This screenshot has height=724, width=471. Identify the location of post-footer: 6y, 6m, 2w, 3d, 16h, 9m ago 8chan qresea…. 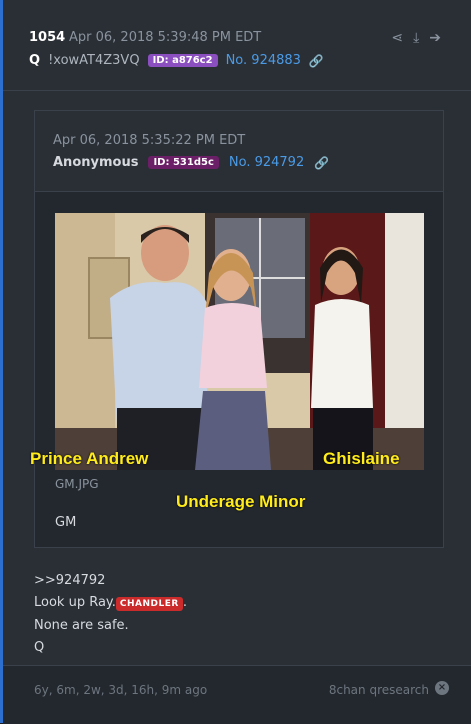
(237, 694).